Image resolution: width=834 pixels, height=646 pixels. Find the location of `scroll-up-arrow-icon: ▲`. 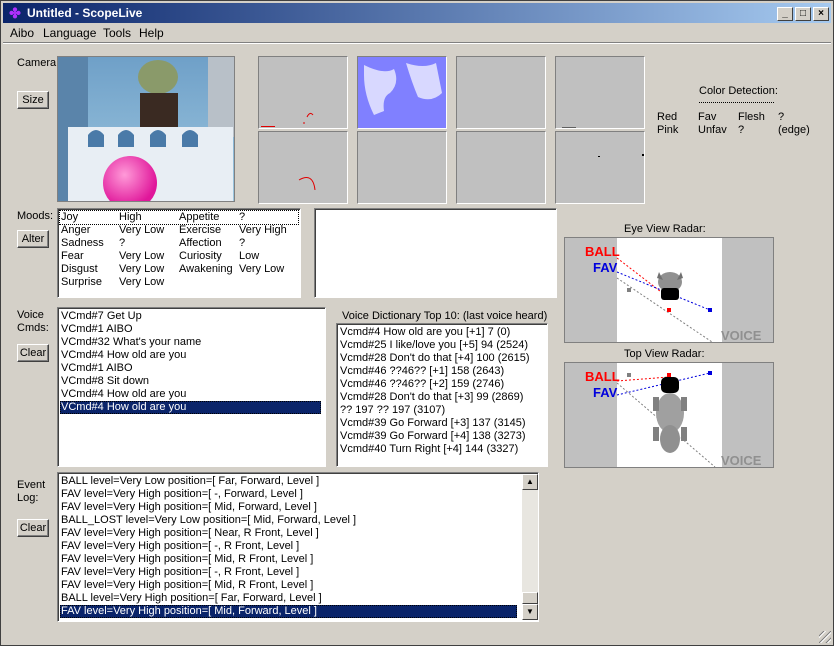

scroll-up-arrow-icon: ▲ is located at coordinates (530, 482).